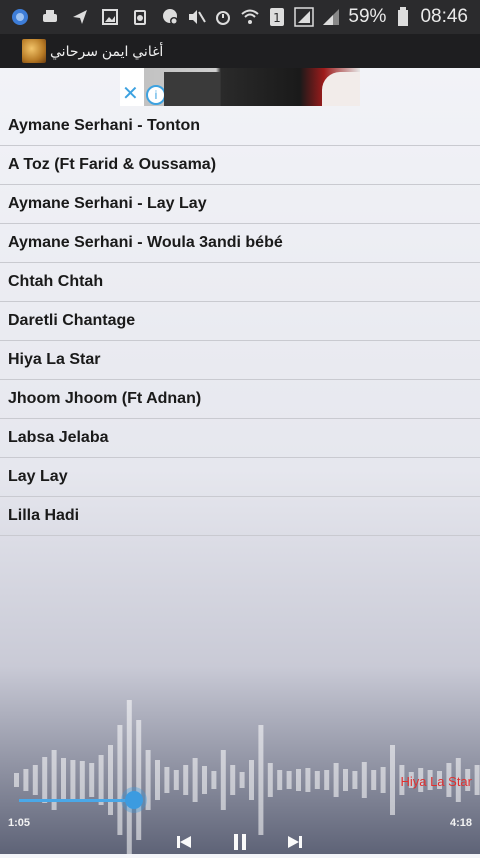 The image size is (480, 858). Describe the element at coordinates (156, 95) in the screenshot. I see `ad-info-icon: i` at that location.